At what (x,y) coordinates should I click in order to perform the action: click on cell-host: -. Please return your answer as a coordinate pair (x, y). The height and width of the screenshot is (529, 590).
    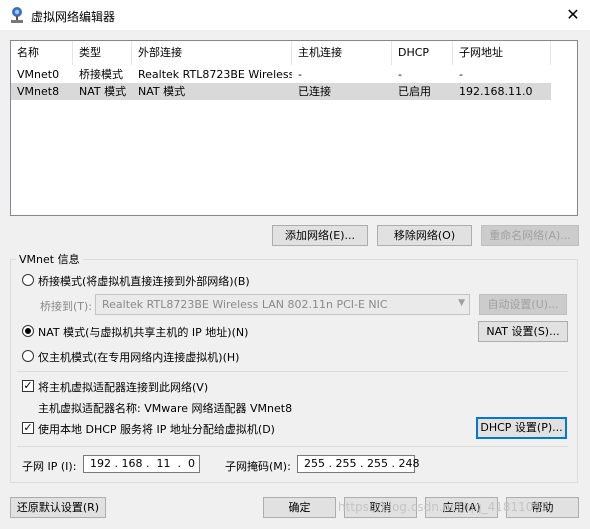
    Looking at the image, I should click on (300, 74).